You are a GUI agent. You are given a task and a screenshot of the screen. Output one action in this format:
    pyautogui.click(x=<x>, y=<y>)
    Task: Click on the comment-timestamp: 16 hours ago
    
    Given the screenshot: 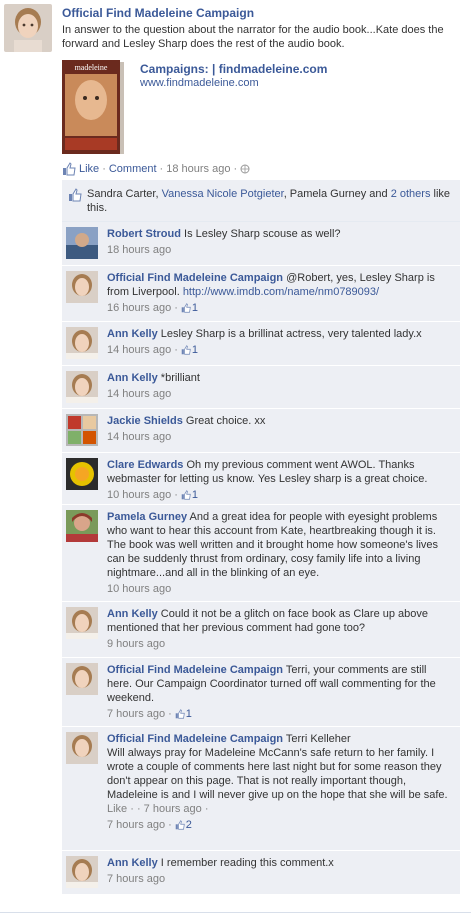 What is the action you would take?
    pyautogui.click(x=139, y=308)
    